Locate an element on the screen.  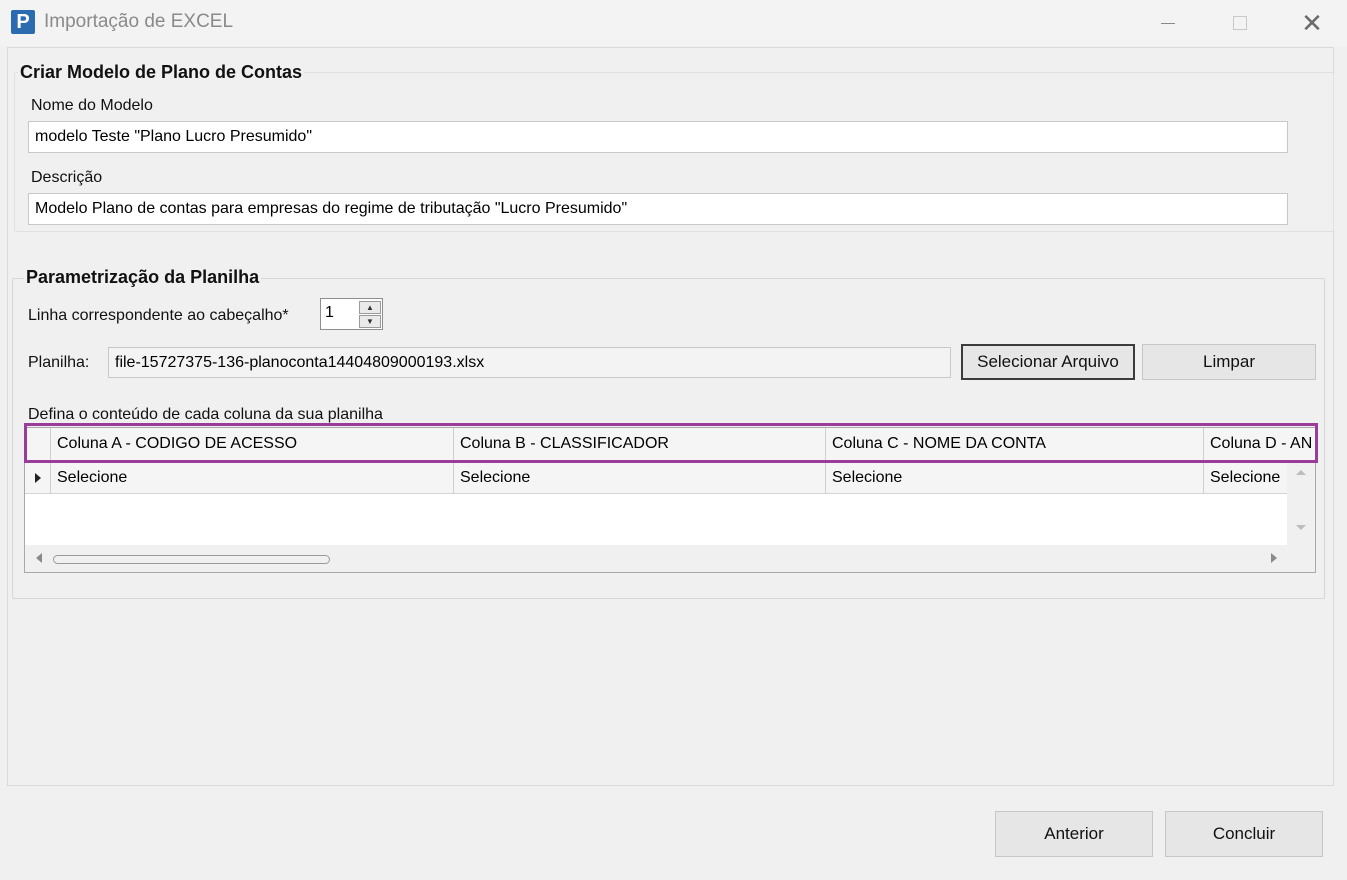
vertical-scrollbar is located at coordinates (1301, 517).